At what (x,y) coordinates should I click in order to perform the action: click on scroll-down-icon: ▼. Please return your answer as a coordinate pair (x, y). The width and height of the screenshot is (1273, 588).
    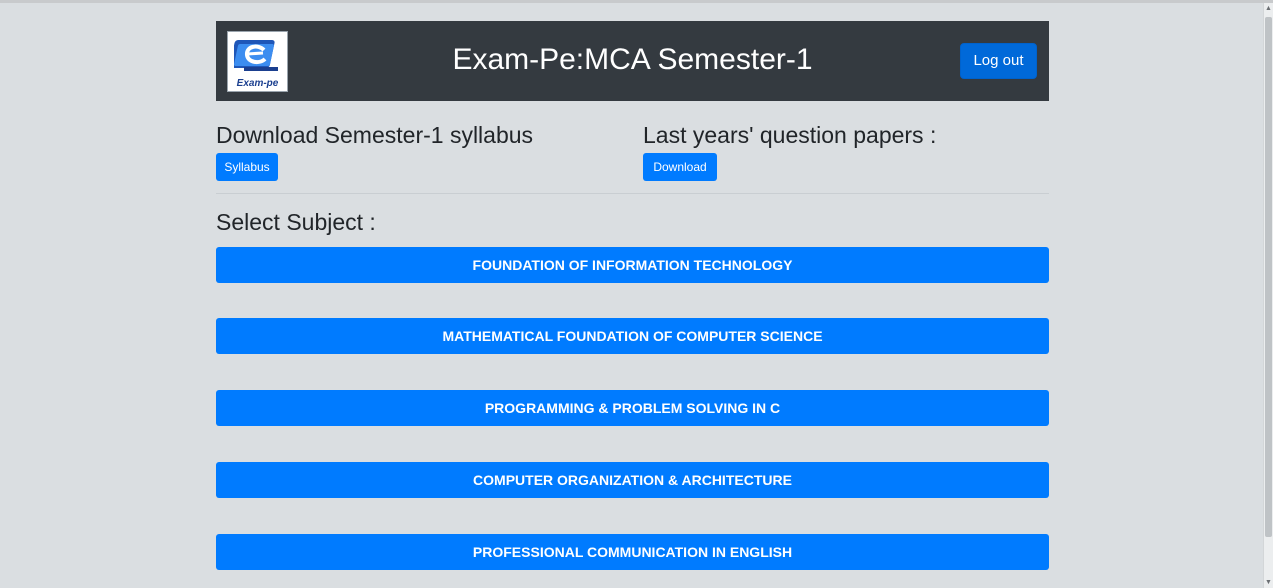
    Looking at the image, I should click on (1268, 582).